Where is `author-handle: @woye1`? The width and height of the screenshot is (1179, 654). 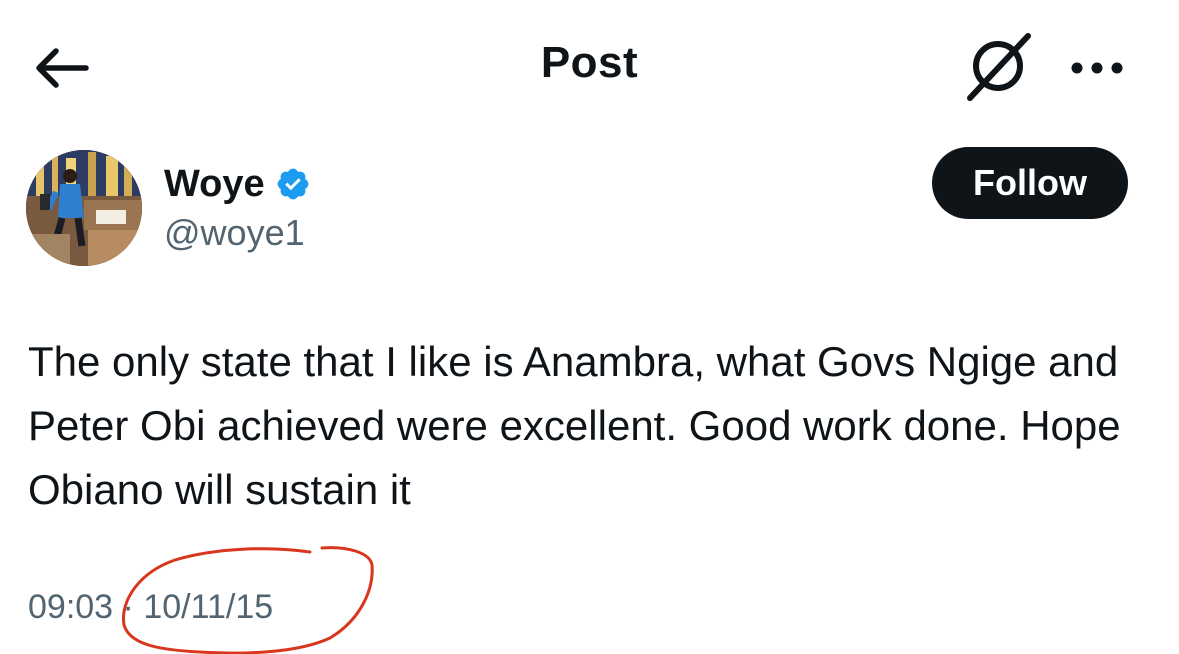
author-handle: @woye1 is located at coordinates (234, 233).